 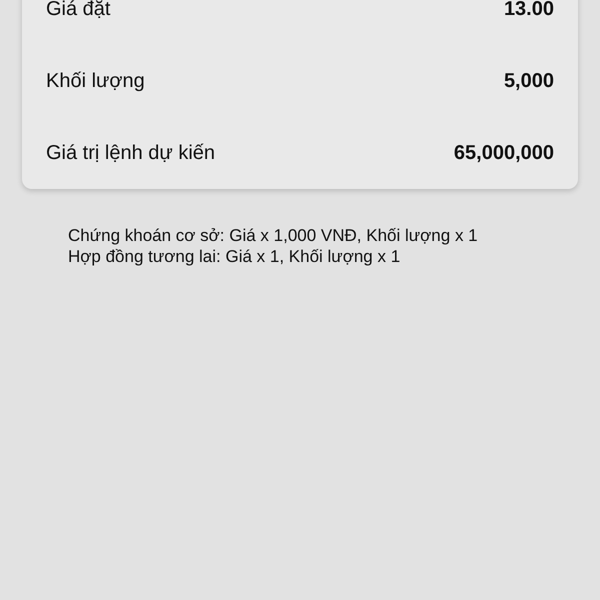 What do you see at coordinates (529, 10) in the screenshot?
I see `field-value: 13.00` at bounding box center [529, 10].